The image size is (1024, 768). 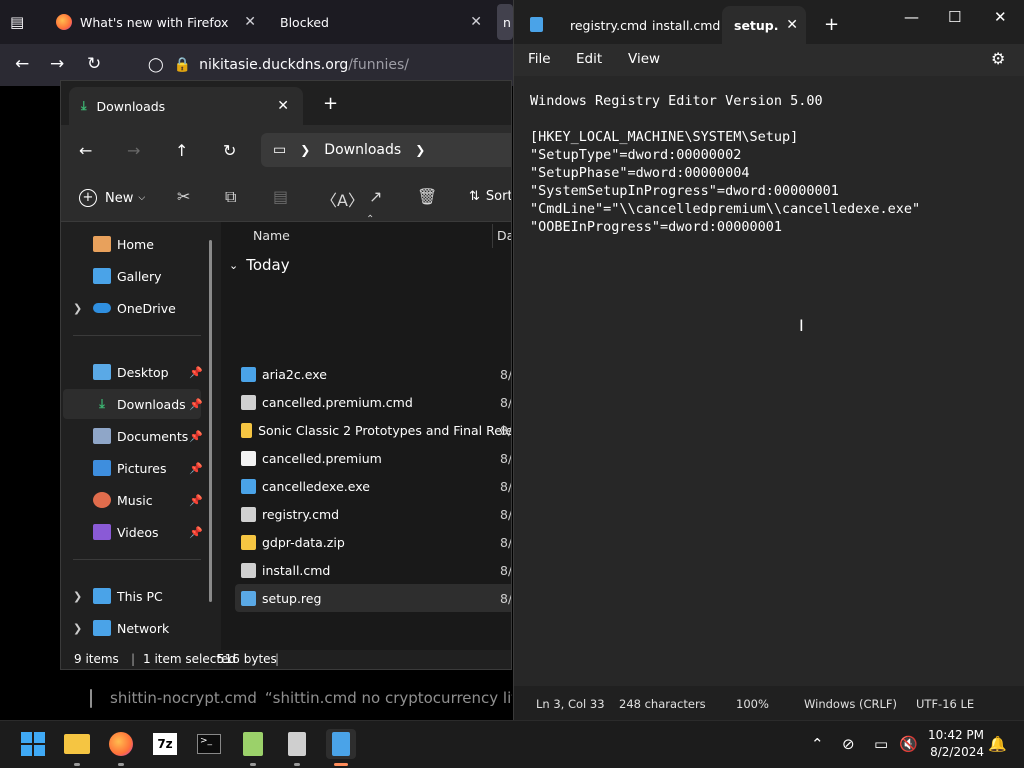 I want to click on file-row: install.cmd 8/, so click(x=373, y=570).